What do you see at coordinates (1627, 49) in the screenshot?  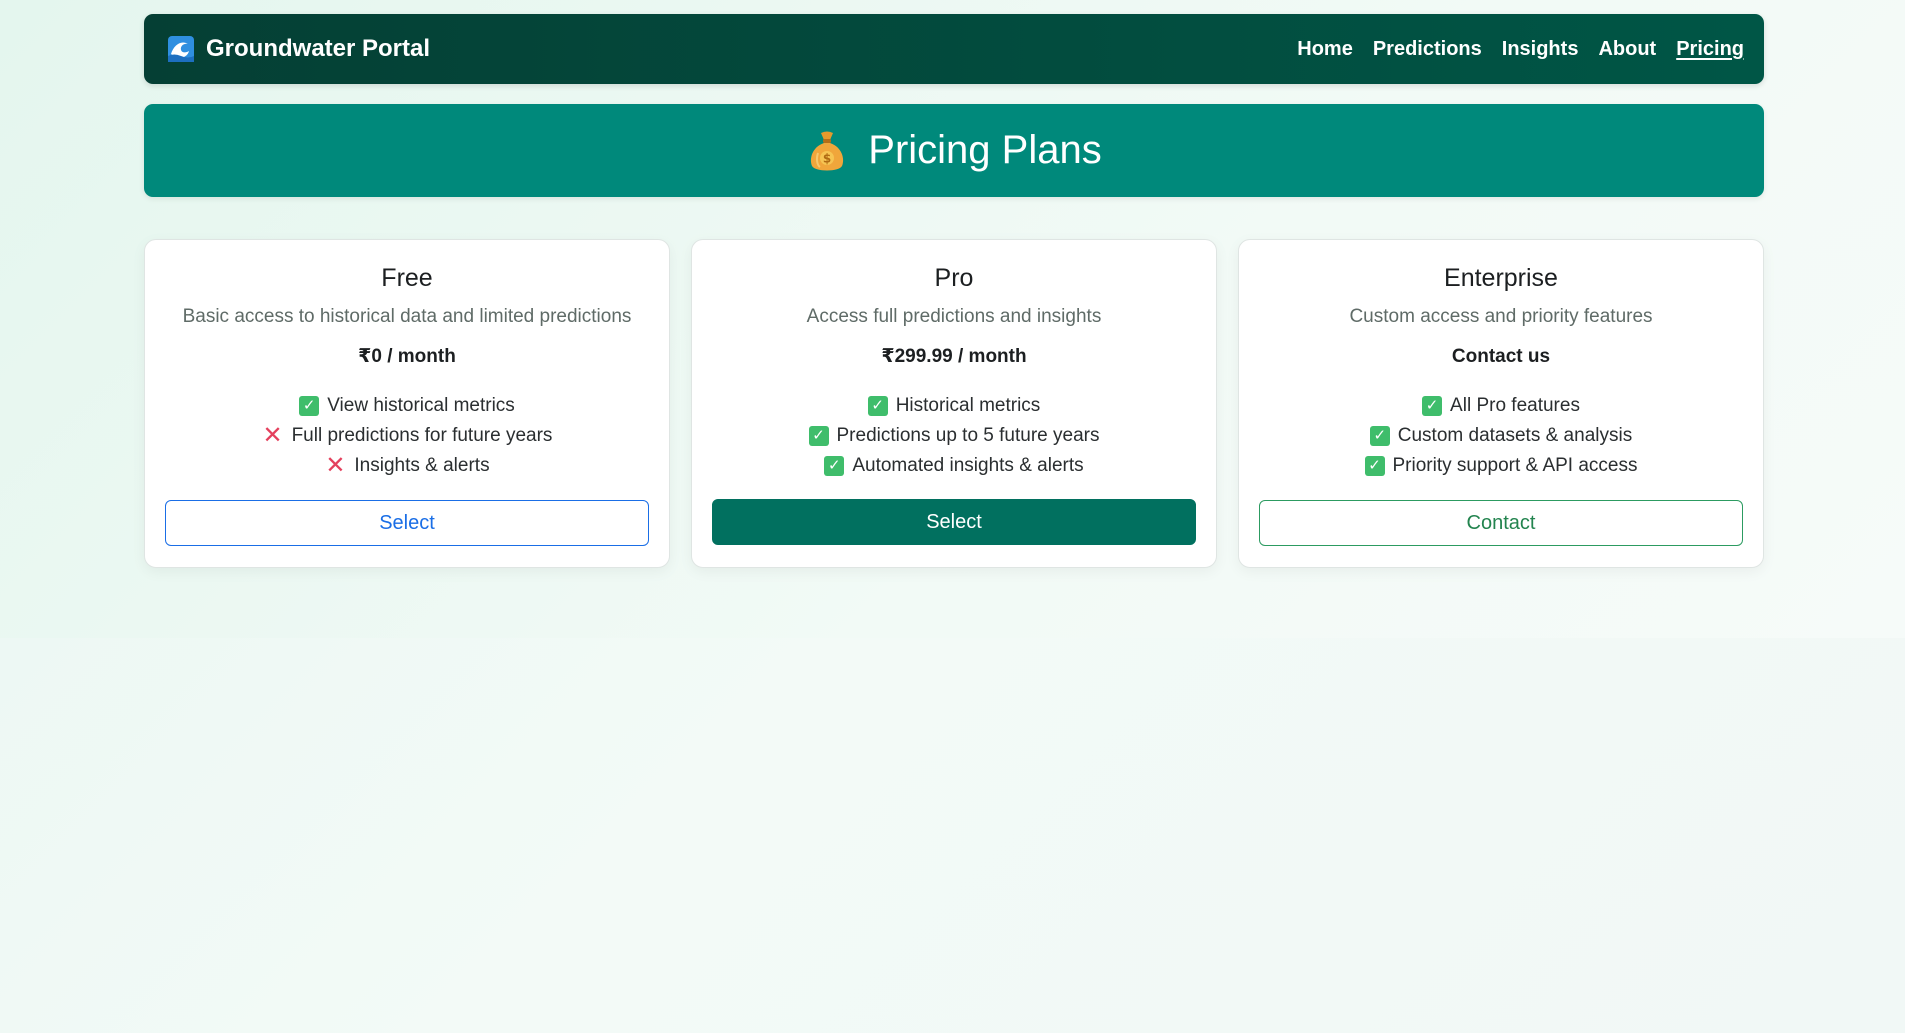 I see `nav-link-about: About` at bounding box center [1627, 49].